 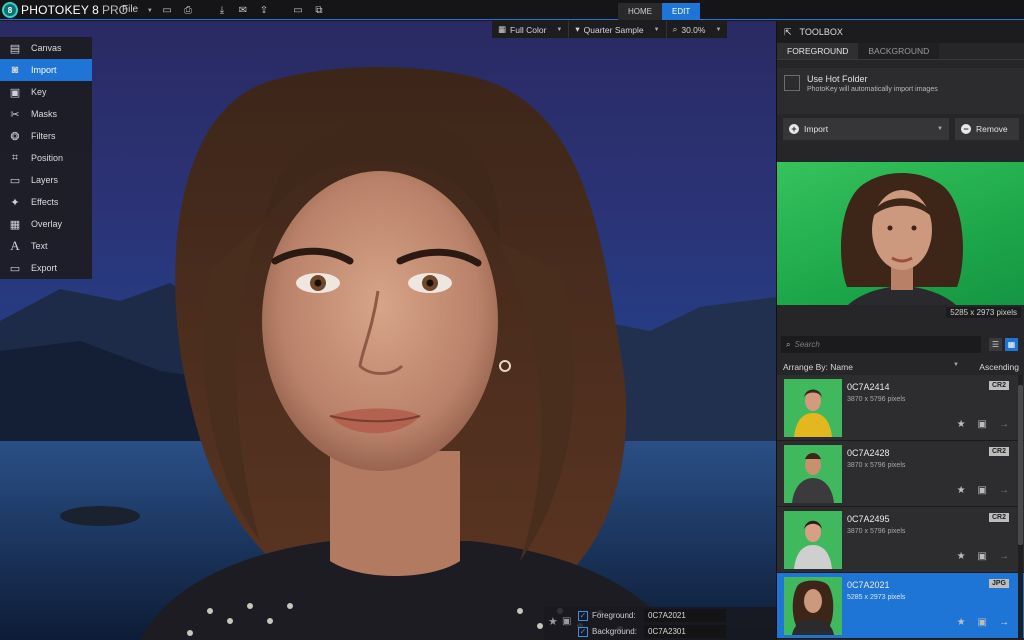 I want to click on foreground-checkbox: ✓, so click(x=583, y=615).